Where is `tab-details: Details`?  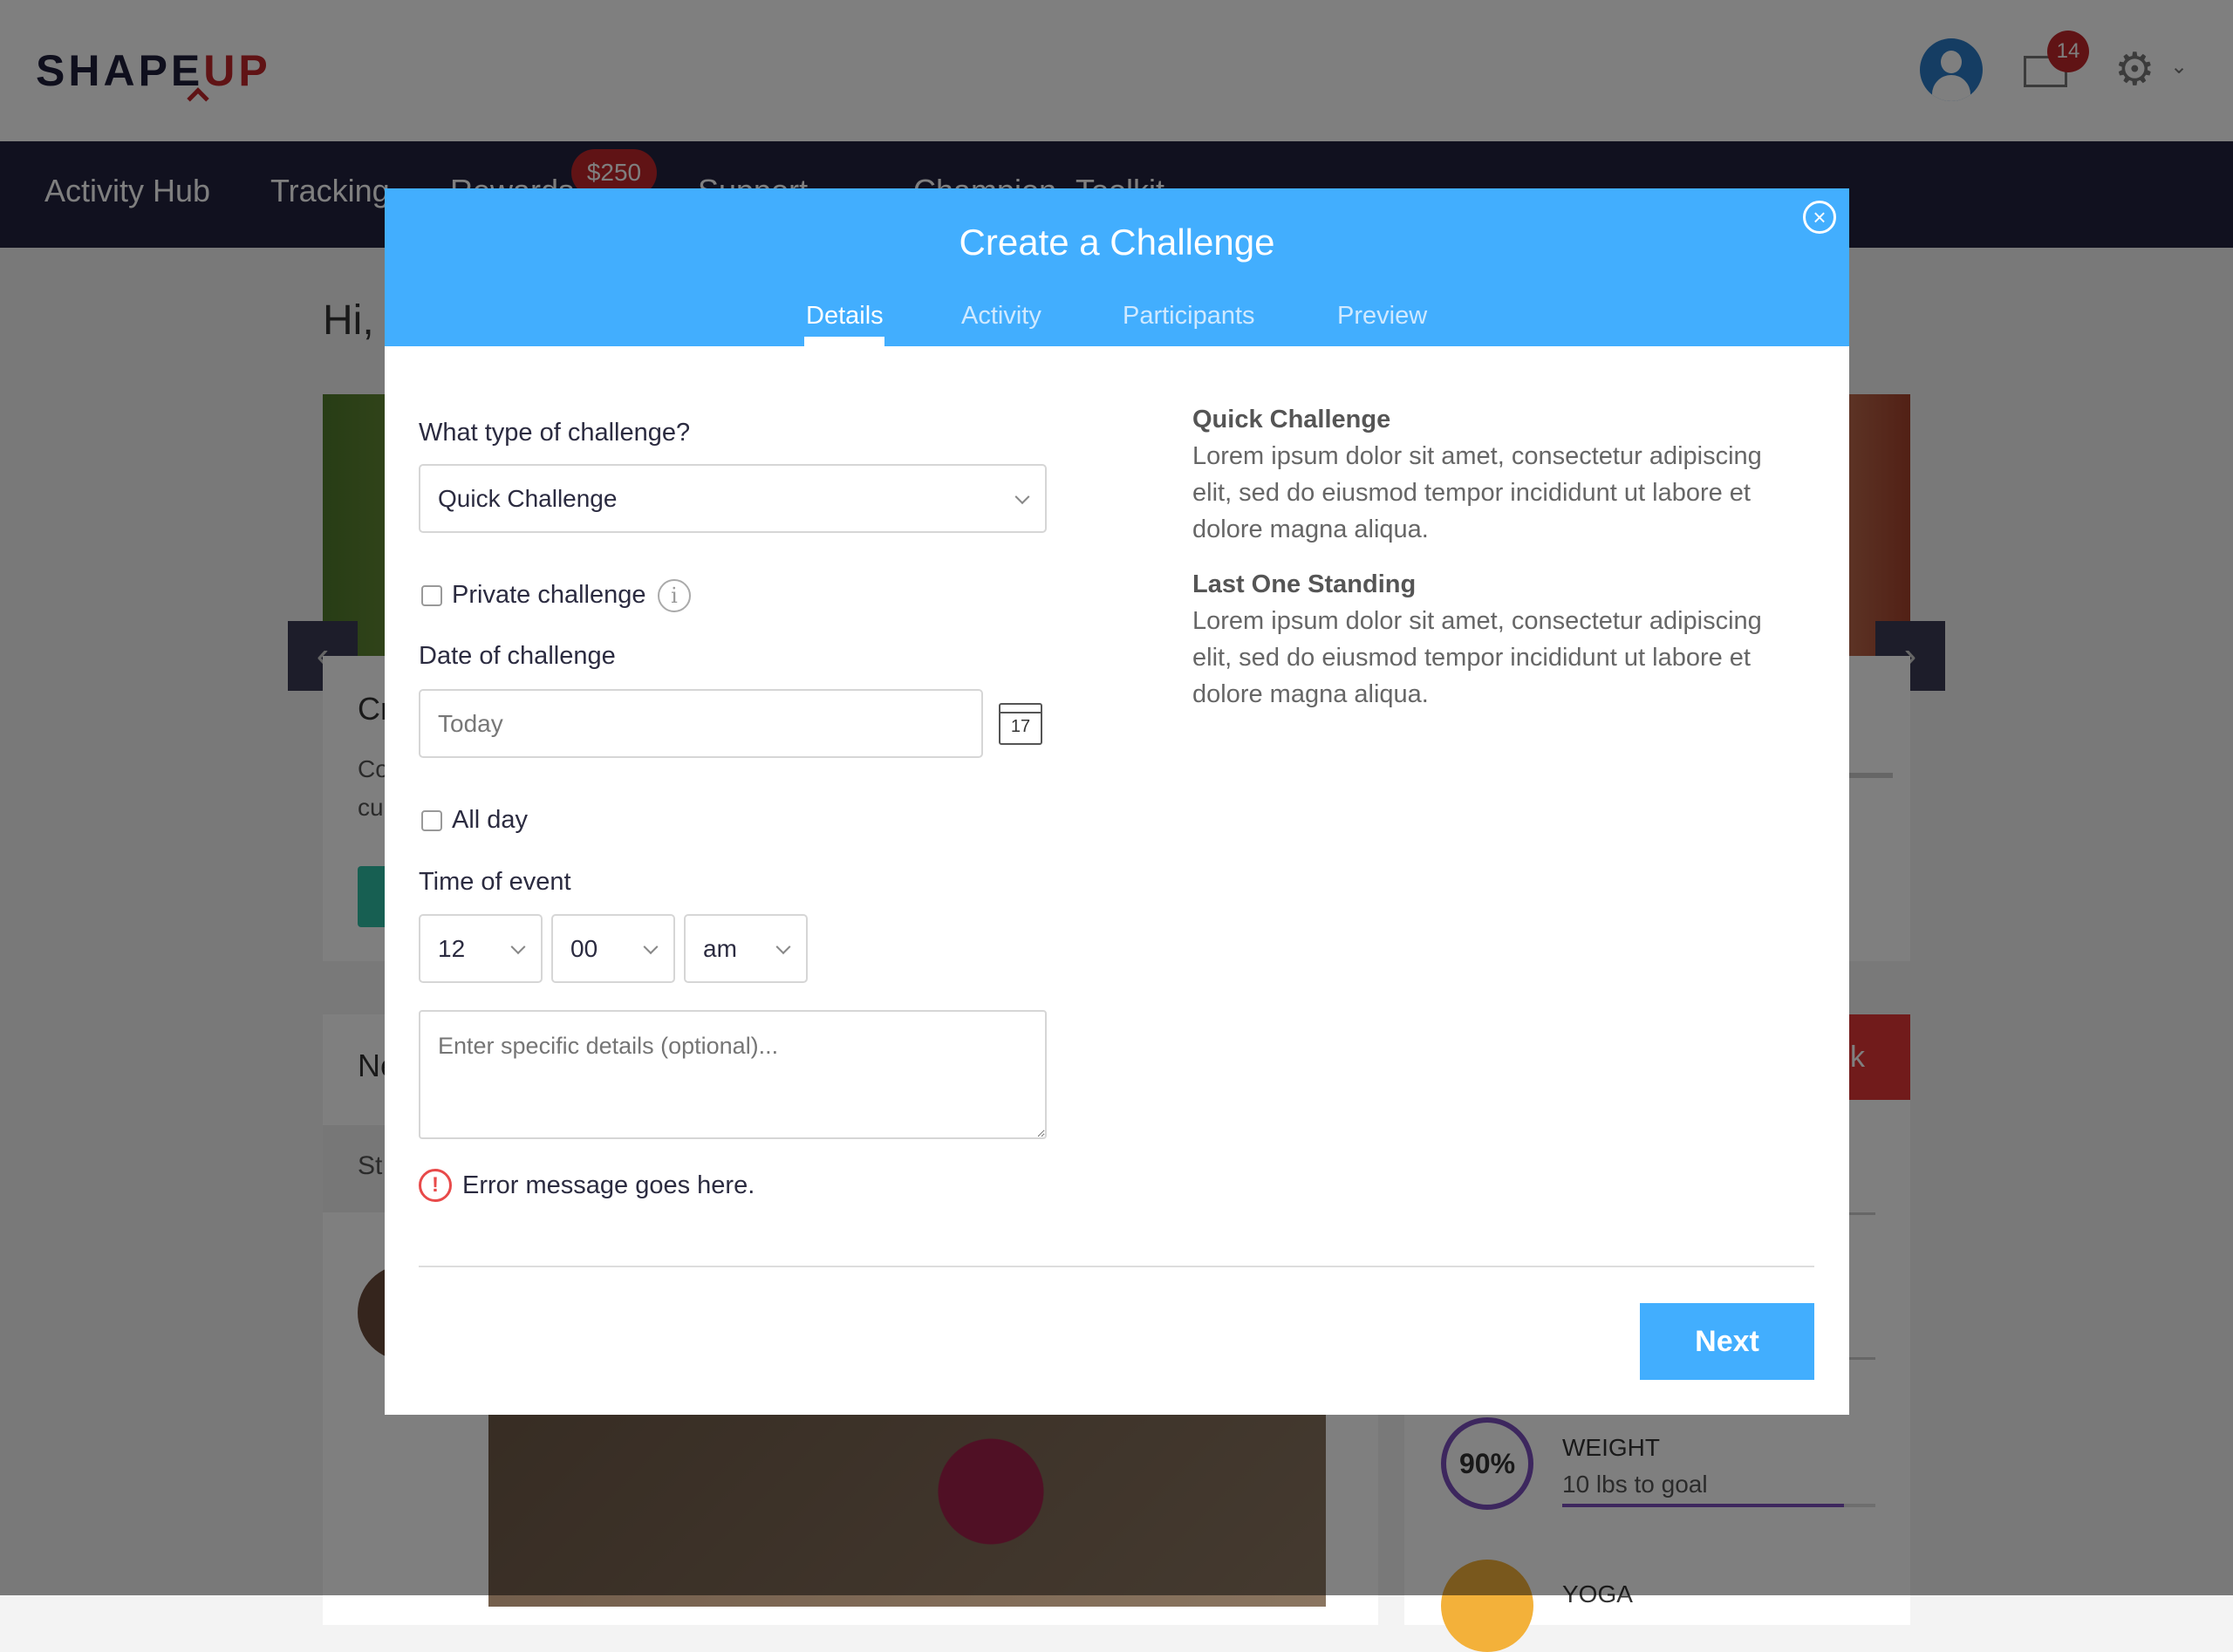 tab-details: Details is located at coordinates (845, 316).